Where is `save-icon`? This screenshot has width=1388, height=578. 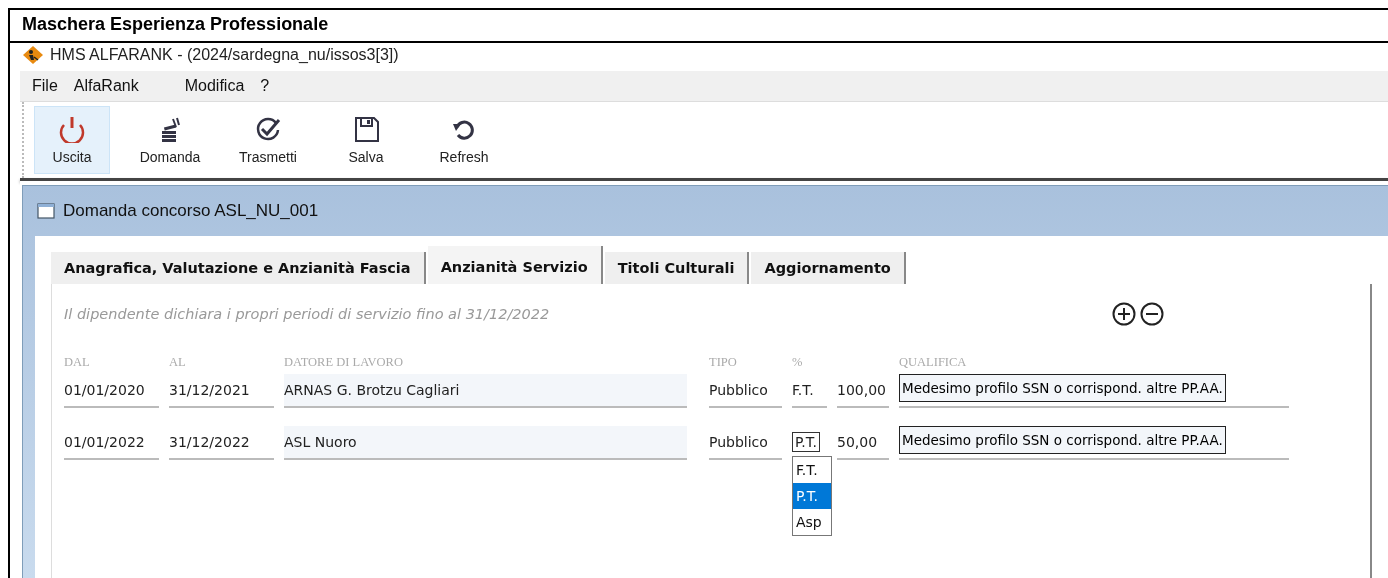 save-icon is located at coordinates (366, 129).